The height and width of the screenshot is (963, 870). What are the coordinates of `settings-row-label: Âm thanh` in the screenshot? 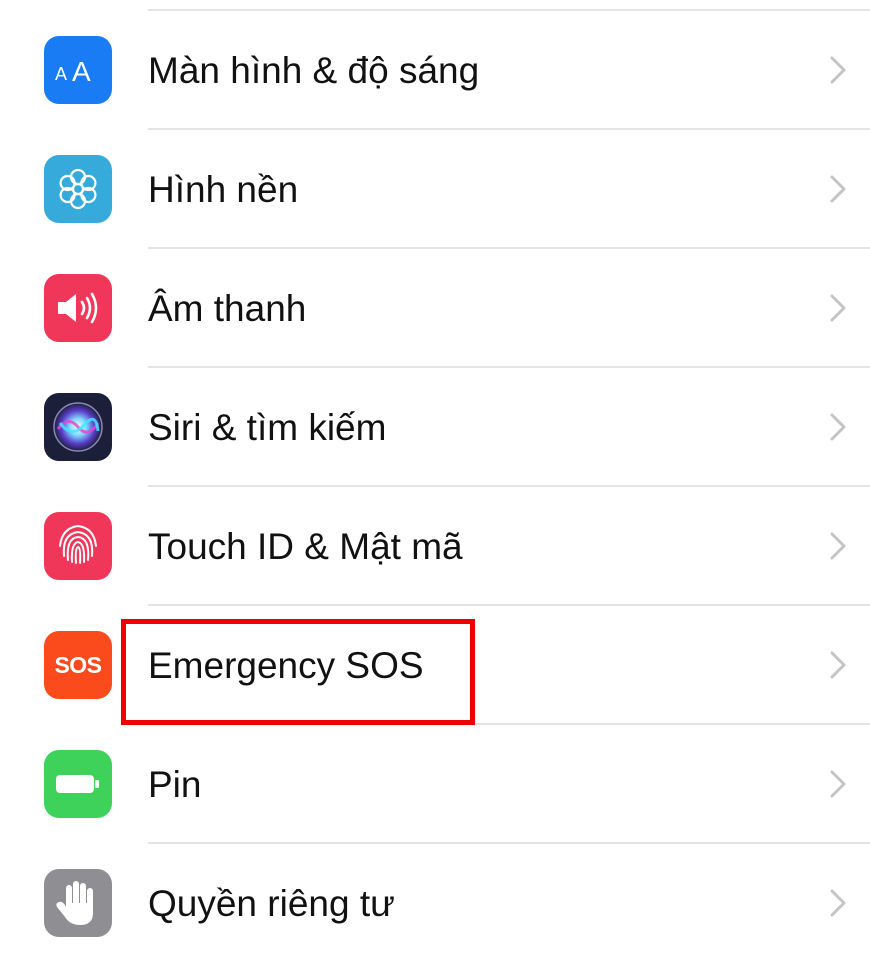 It's located at (227, 308).